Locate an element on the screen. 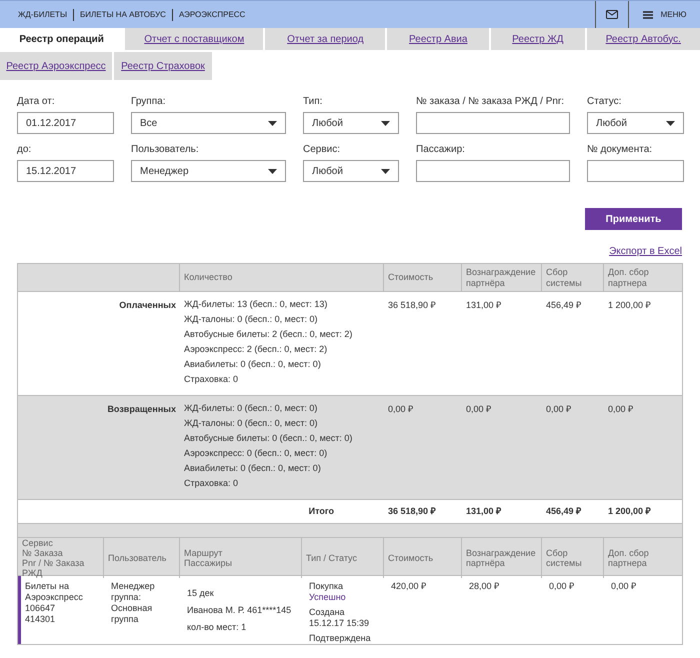 The height and width of the screenshot is (658, 700). route-line: Иванова М. Р. 461****145 is located at coordinates (239, 610).